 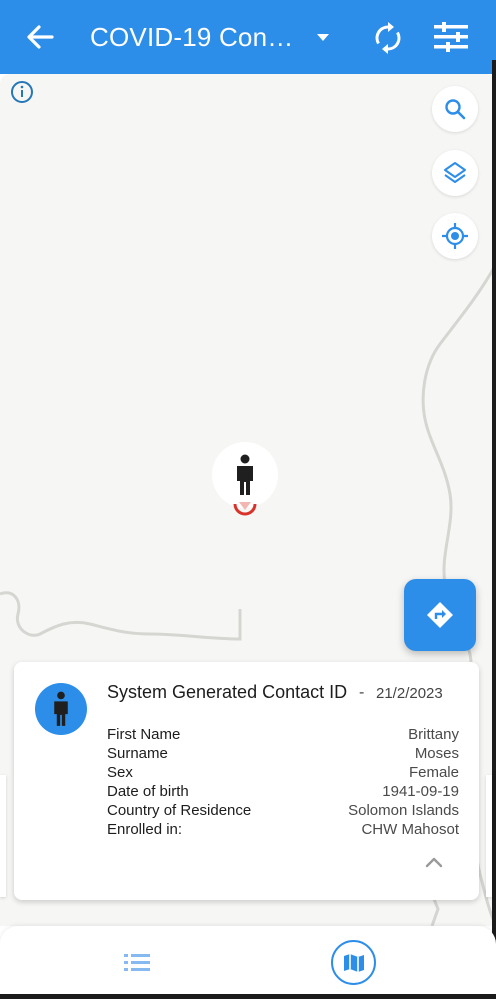 I want to click on attribute-label: Surname, so click(x=137, y=753).